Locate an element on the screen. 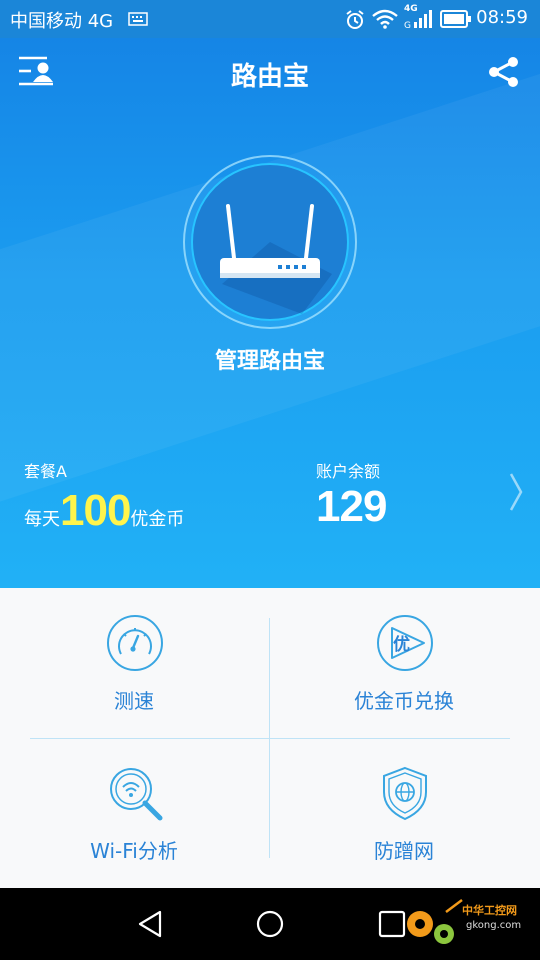  package-daily-reward: 每天100优金币 is located at coordinates (104, 511).